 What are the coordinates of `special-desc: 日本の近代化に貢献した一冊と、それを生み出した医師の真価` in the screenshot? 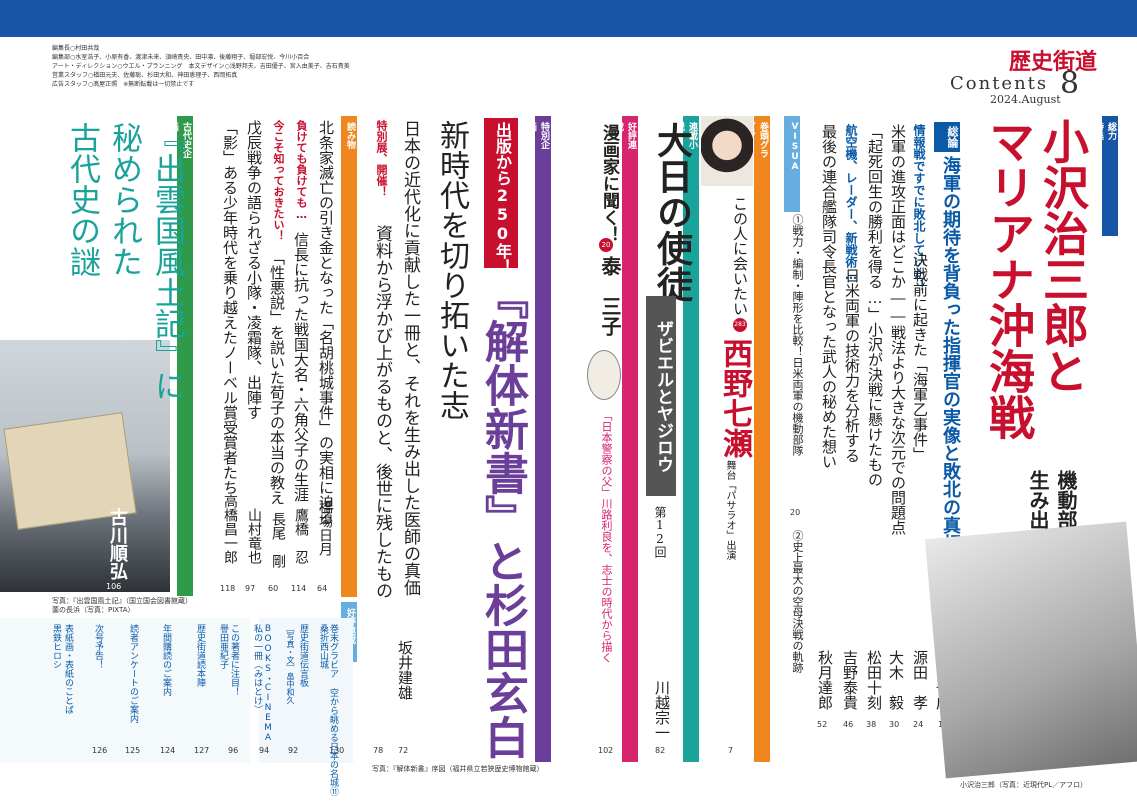 It's located at (410, 358).